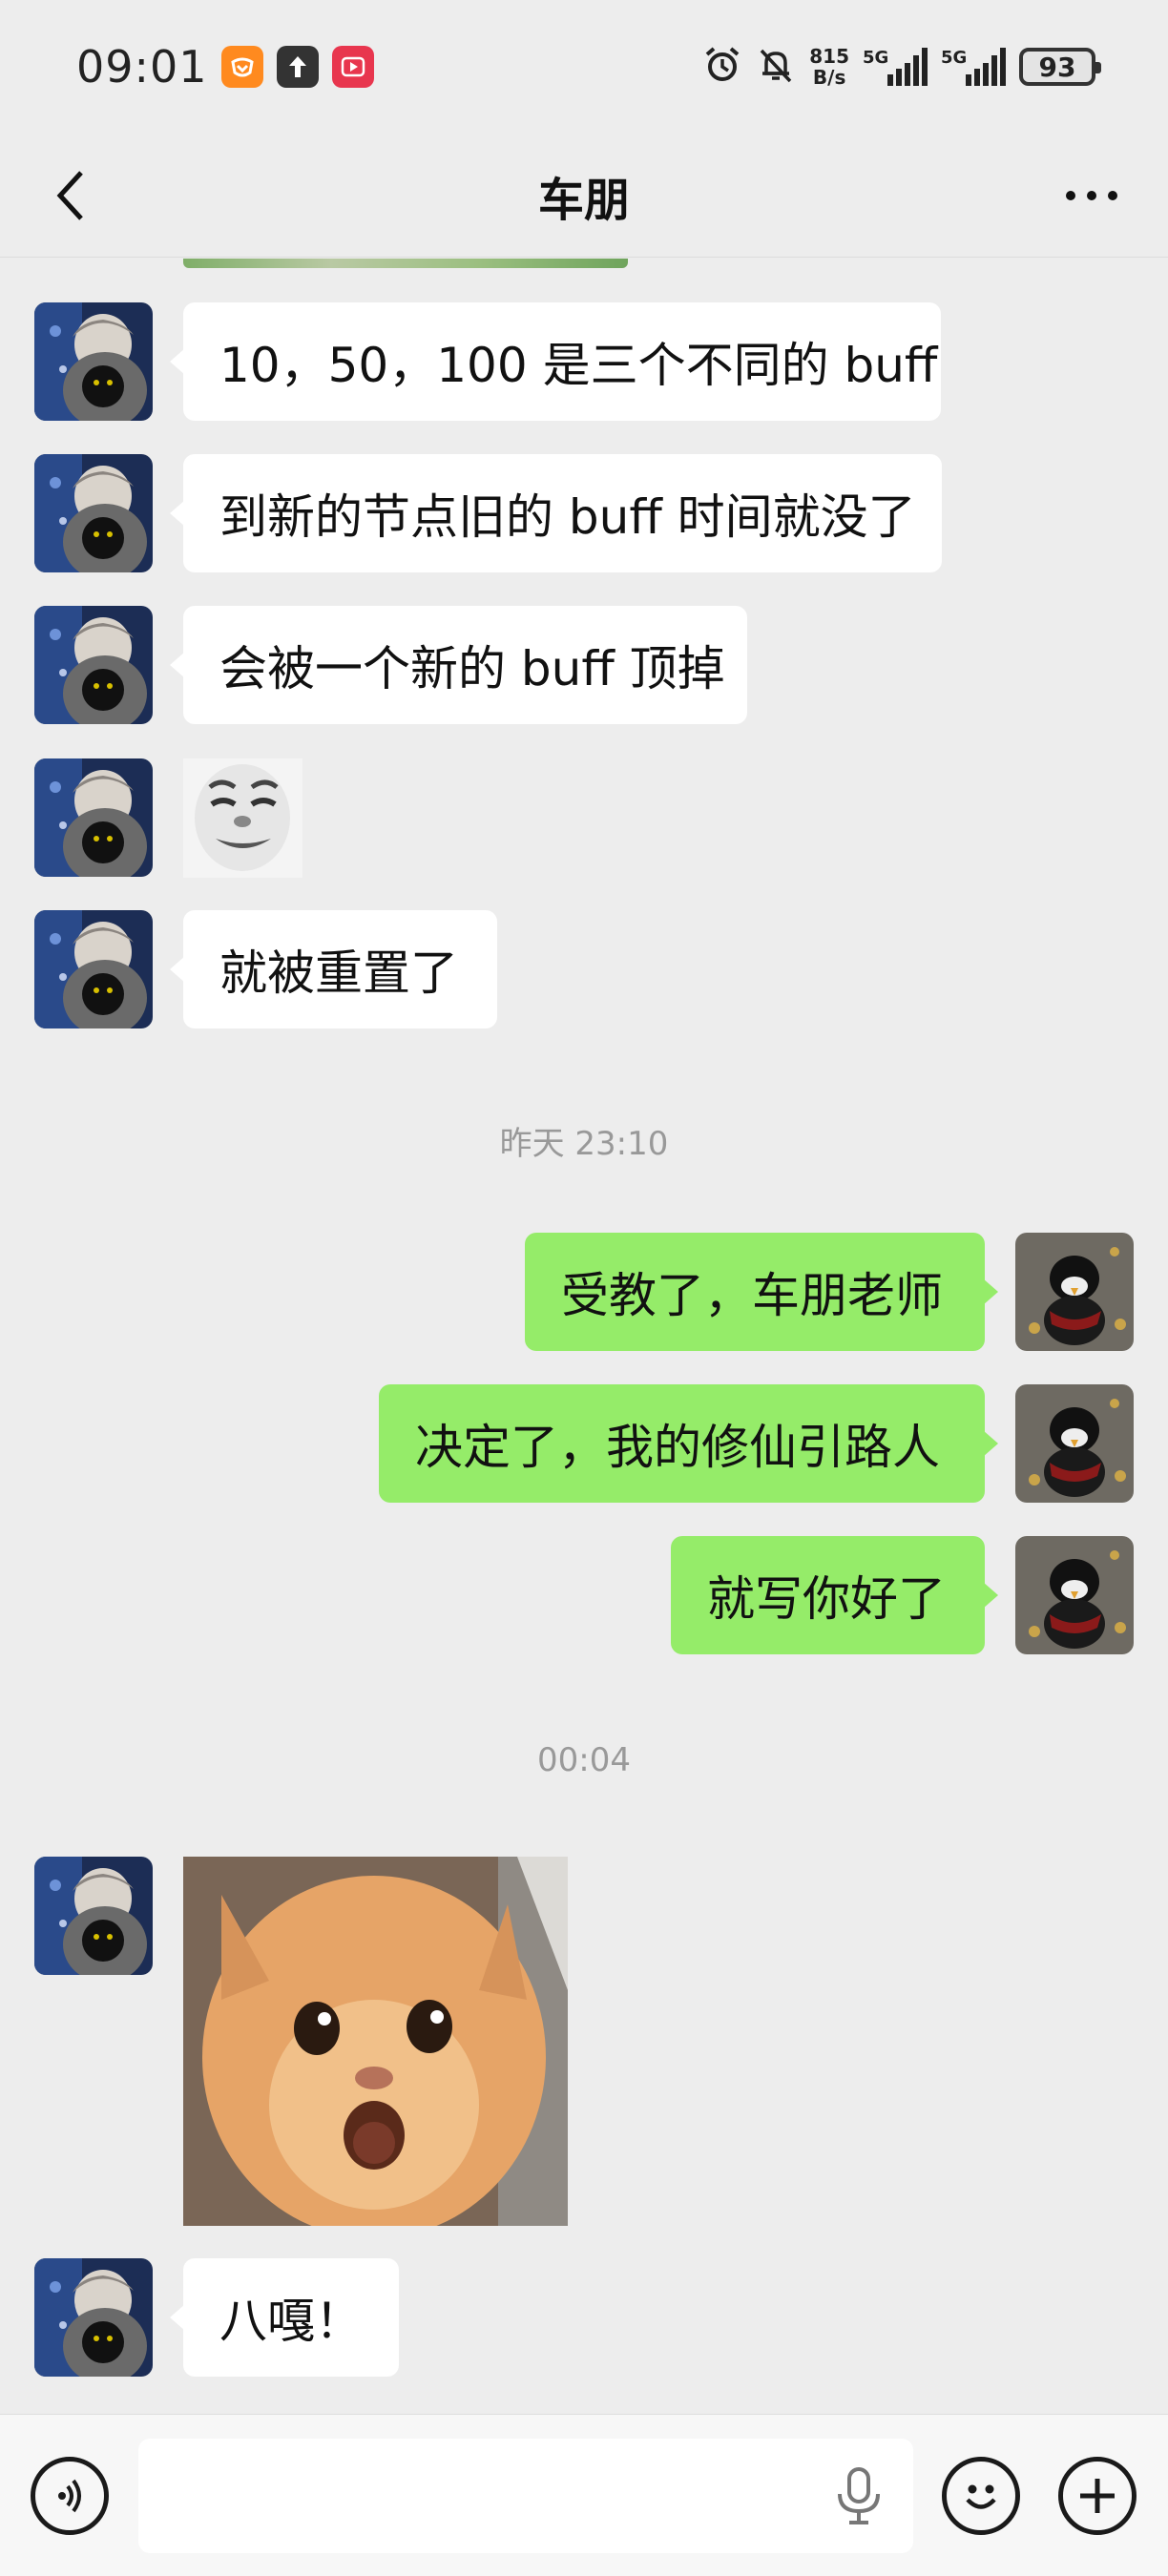 The height and width of the screenshot is (2576, 1168). I want to click on incoming-message-bubble: 就被重置了, so click(333, 969).